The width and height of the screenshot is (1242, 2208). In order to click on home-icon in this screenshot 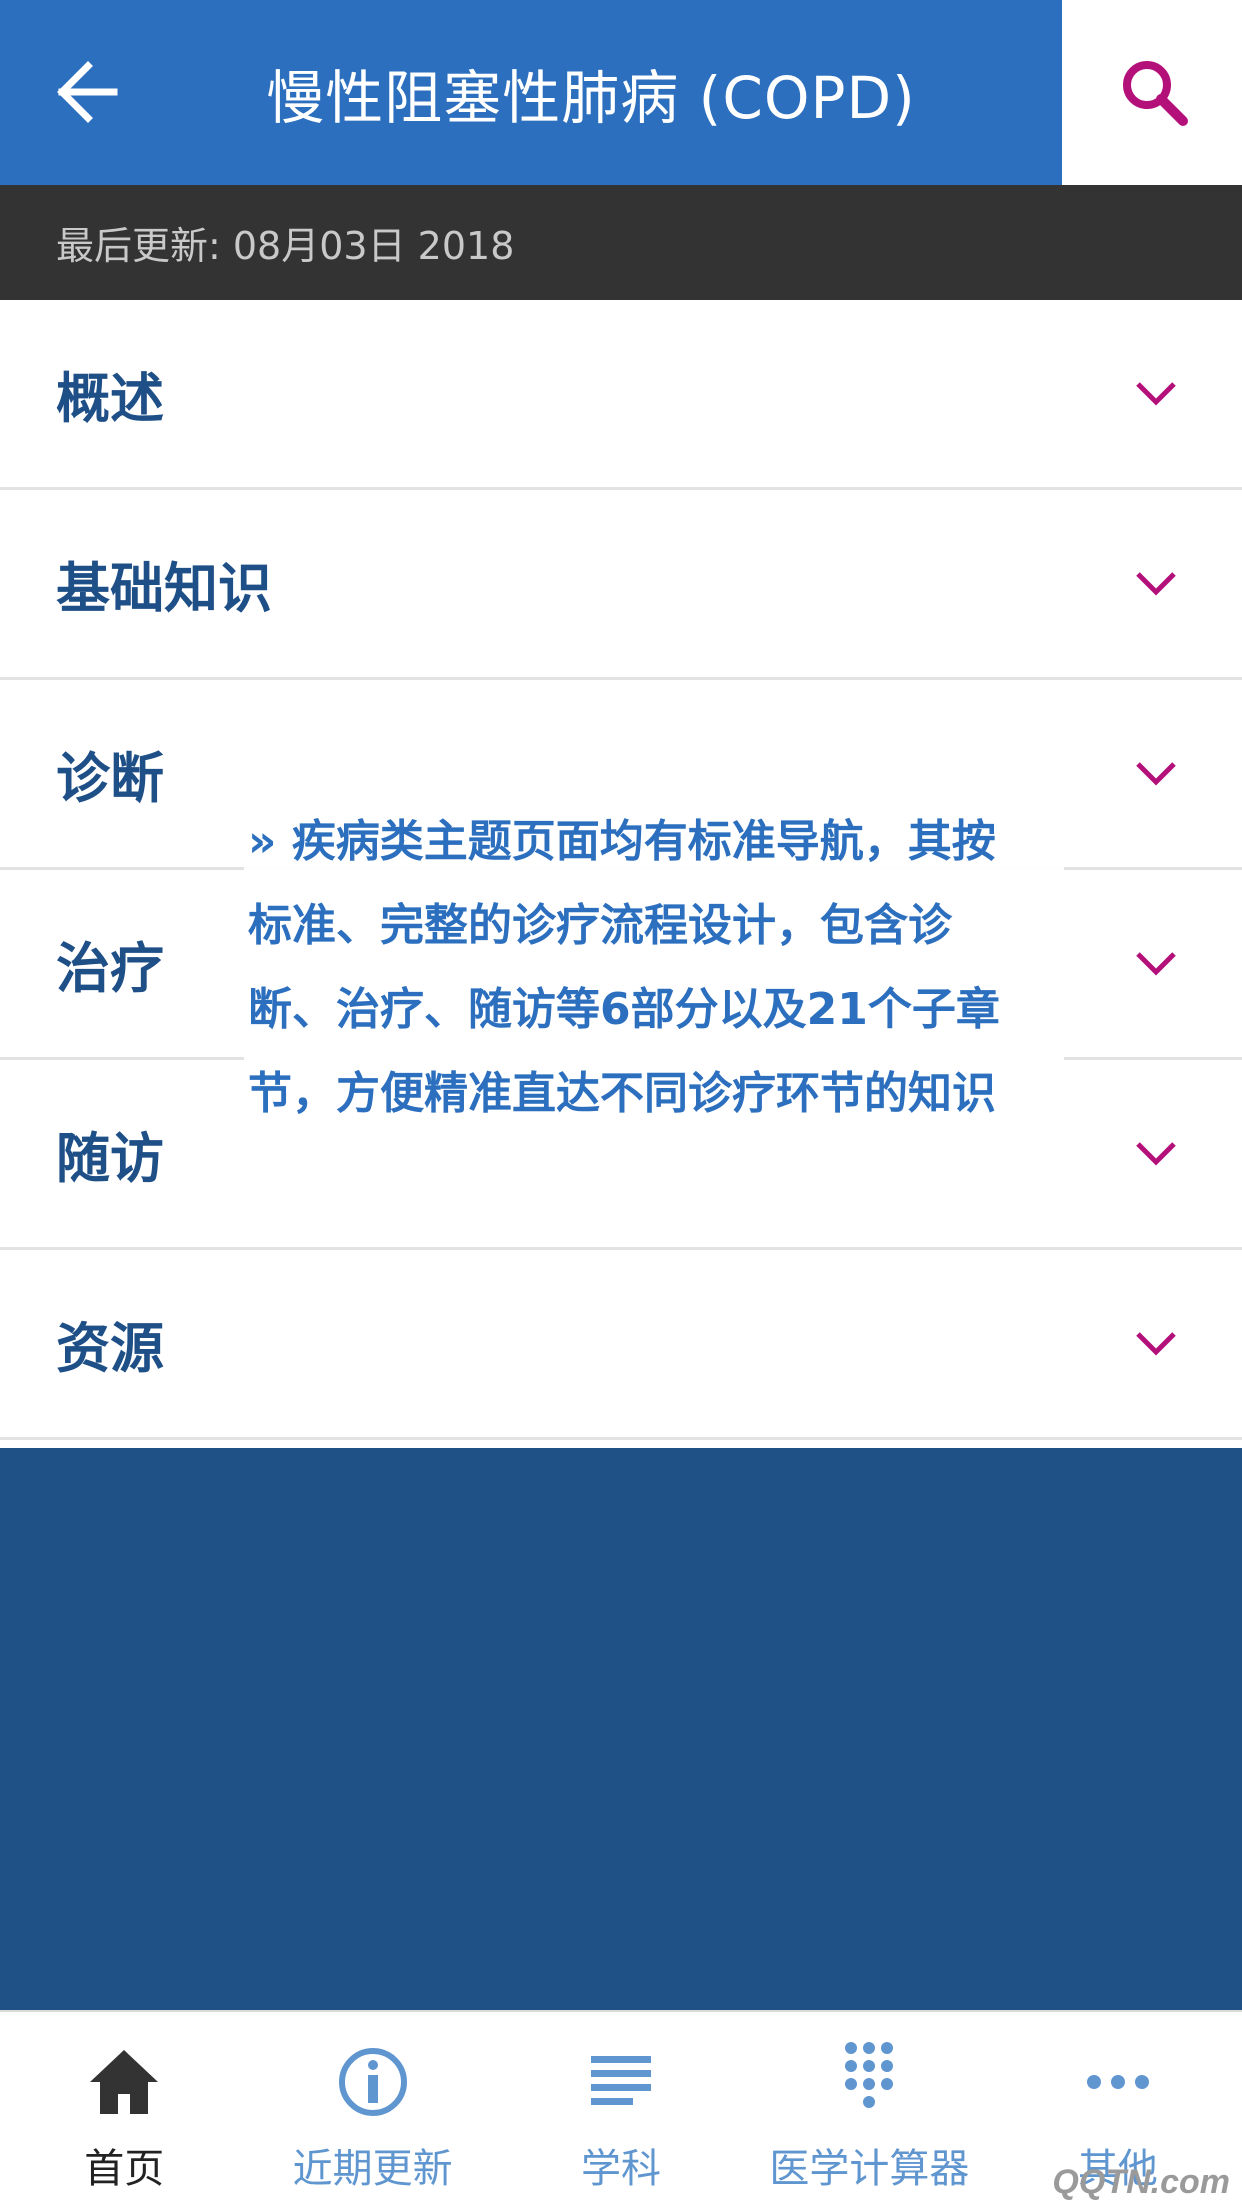, I will do `click(124, 2082)`.